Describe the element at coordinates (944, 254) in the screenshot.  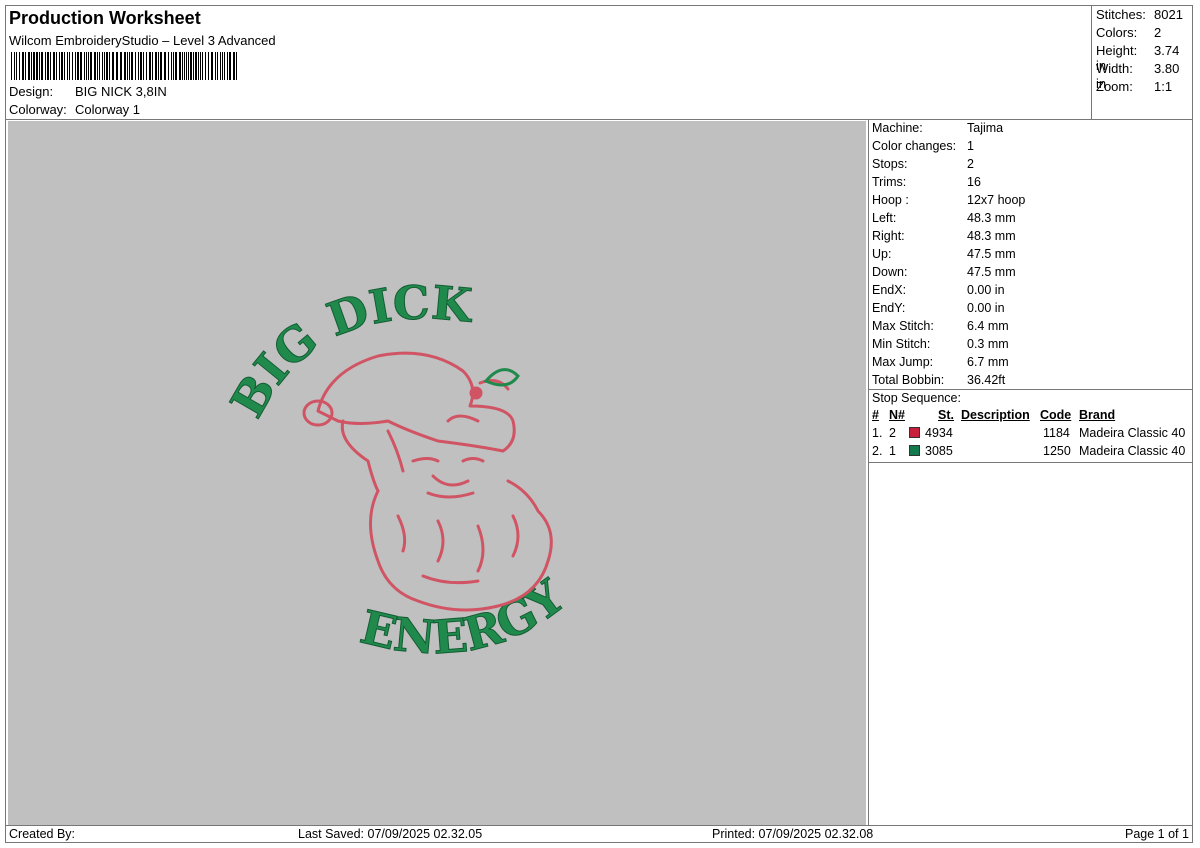
I see `info-row-up: Up: 47.5 mm` at that location.